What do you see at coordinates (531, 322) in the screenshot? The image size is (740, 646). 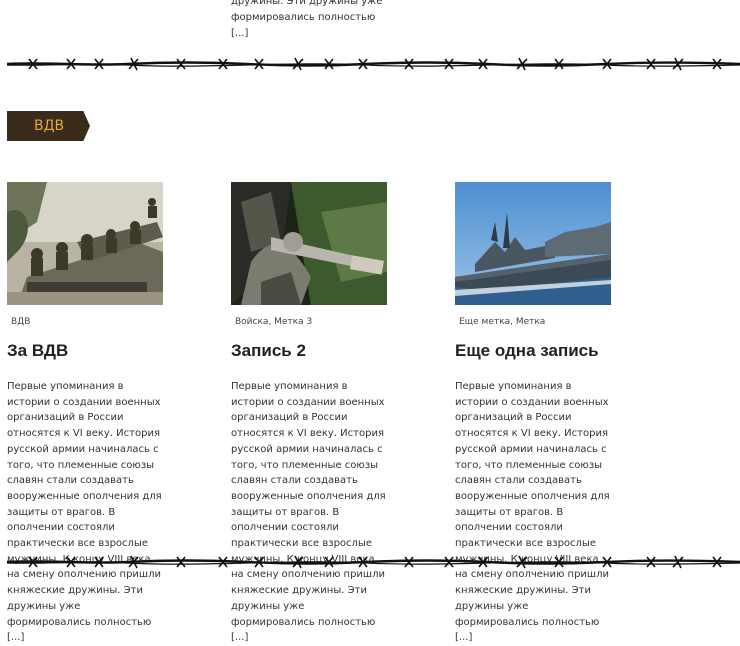 I see `tag-link: Метка` at bounding box center [531, 322].